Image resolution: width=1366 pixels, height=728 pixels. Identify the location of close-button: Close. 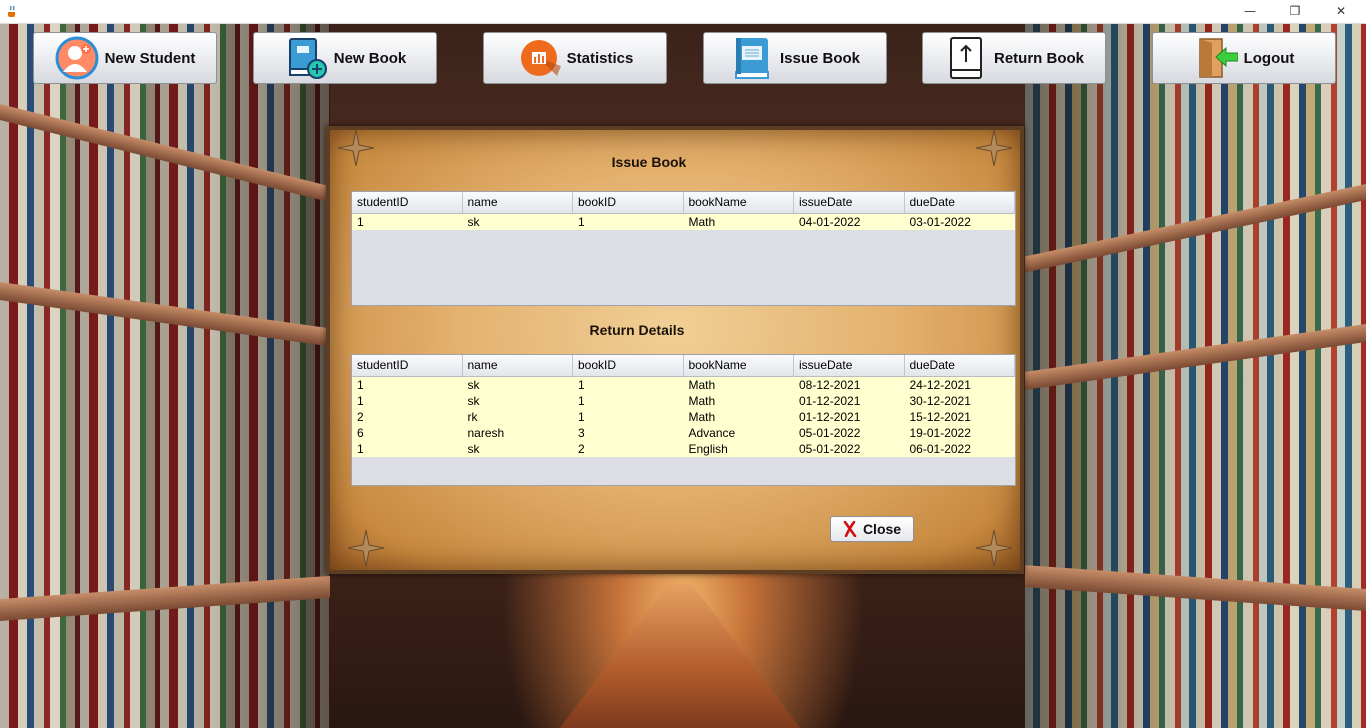
(872, 529).